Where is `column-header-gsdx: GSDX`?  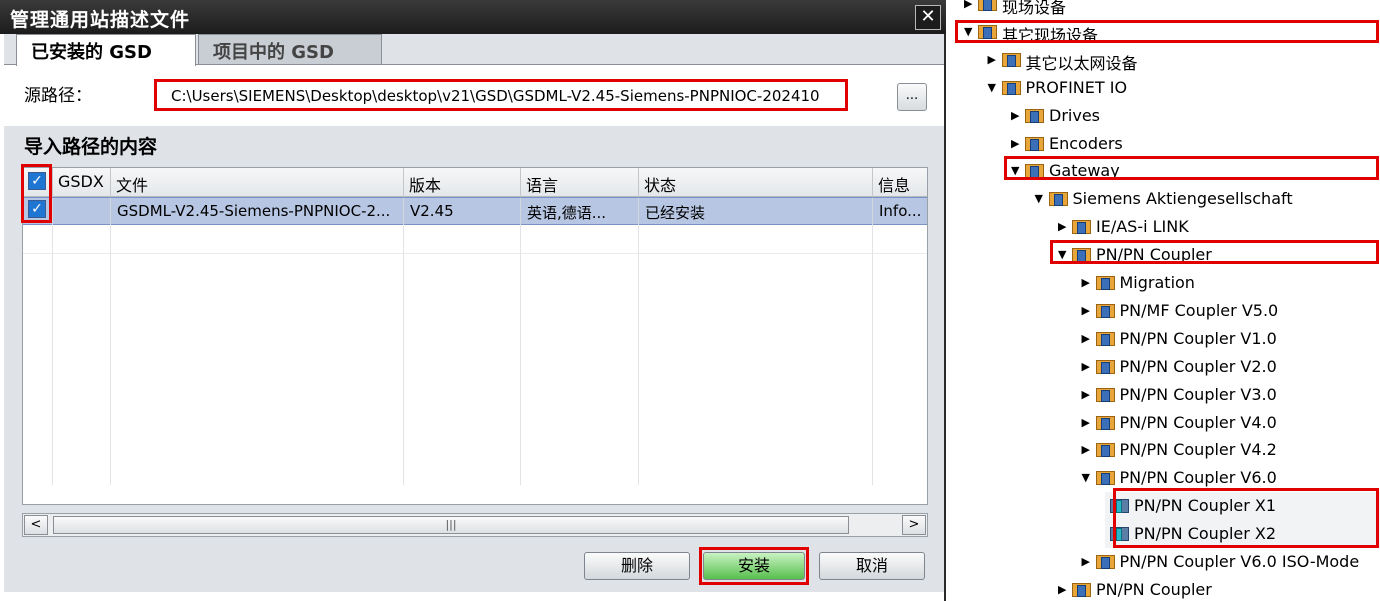
column-header-gsdx: GSDX is located at coordinates (82, 182).